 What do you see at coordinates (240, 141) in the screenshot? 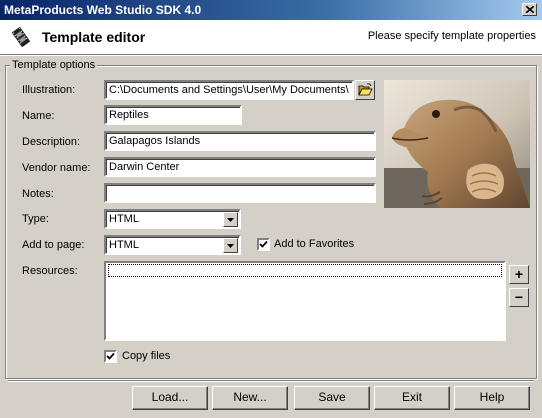
I see `description-field: Galapagos Islands` at bounding box center [240, 141].